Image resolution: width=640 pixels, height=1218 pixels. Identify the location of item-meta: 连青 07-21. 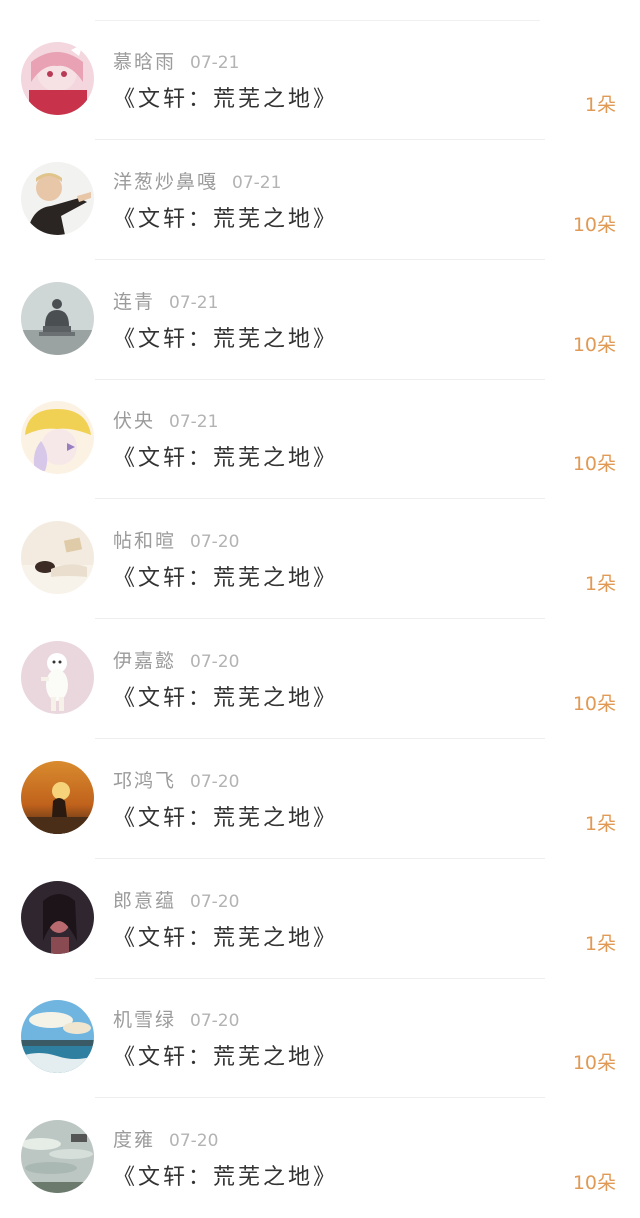
(165, 301).